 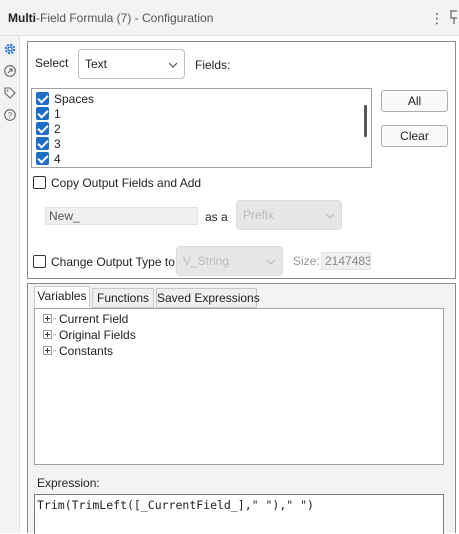 What do you see at coordinates (85, 318) in the screenshot?
I see `tree-item-current-field: Current Field` at bounding box center [85, 318].